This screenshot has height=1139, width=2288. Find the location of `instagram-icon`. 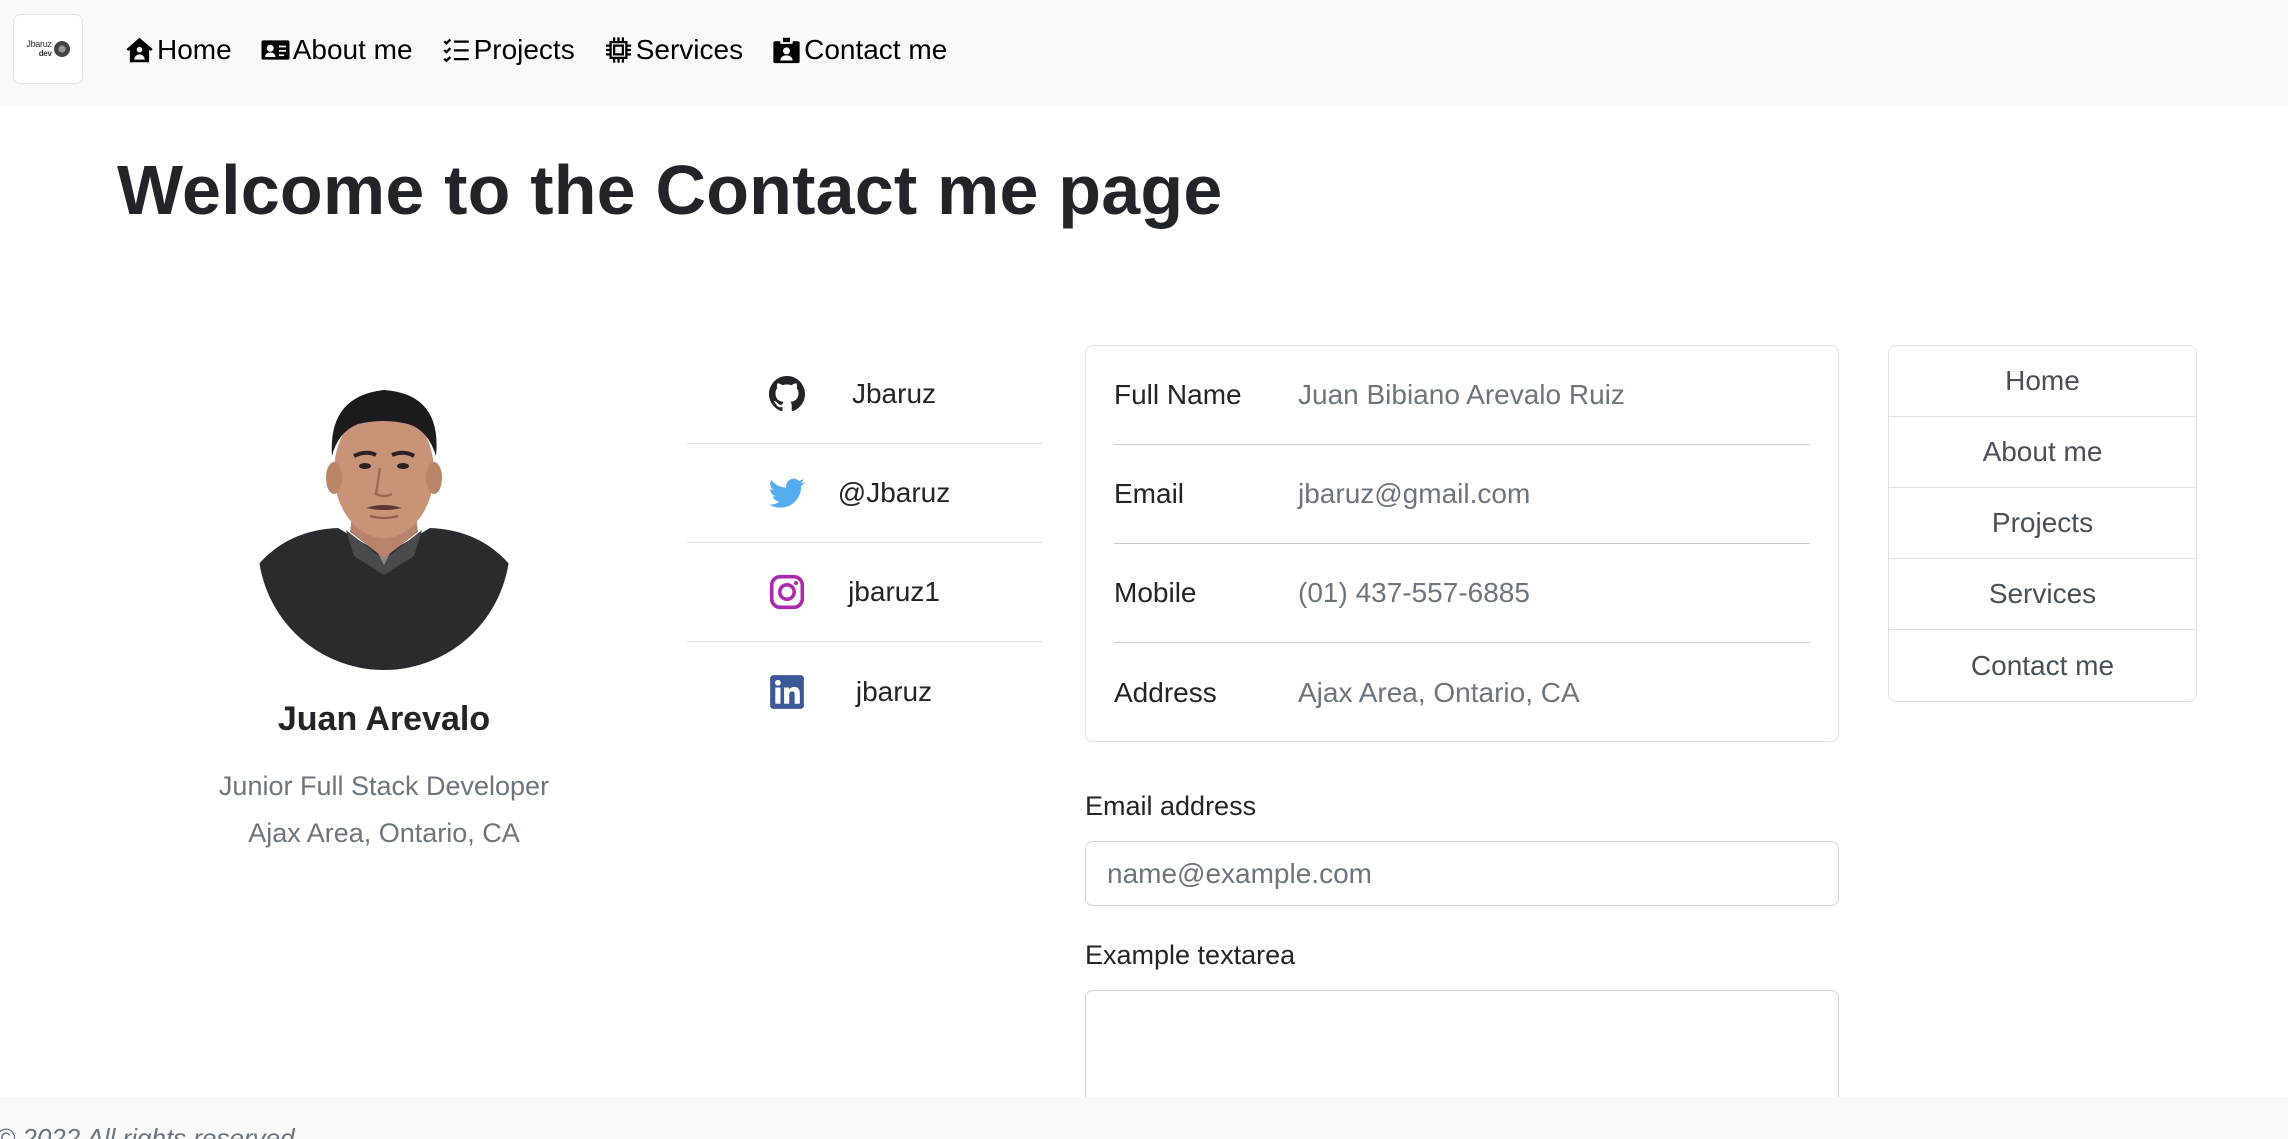

instagram-icon is located at coordinates (787, 592).